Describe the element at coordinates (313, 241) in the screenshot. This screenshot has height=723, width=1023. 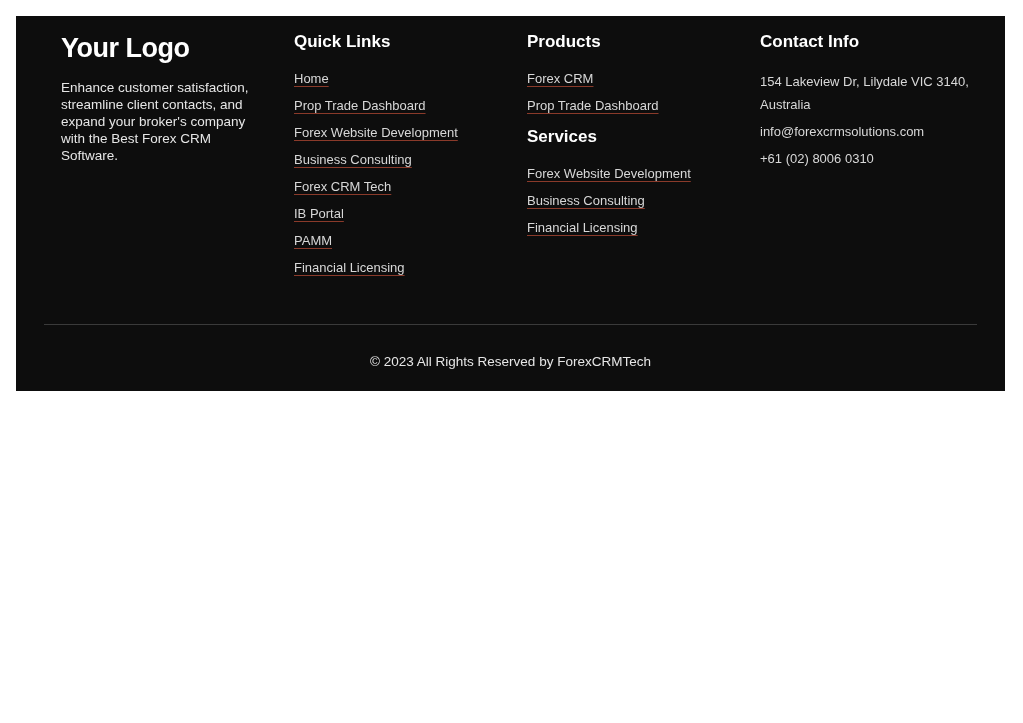
I see `footer-link: PAMM` at that location.